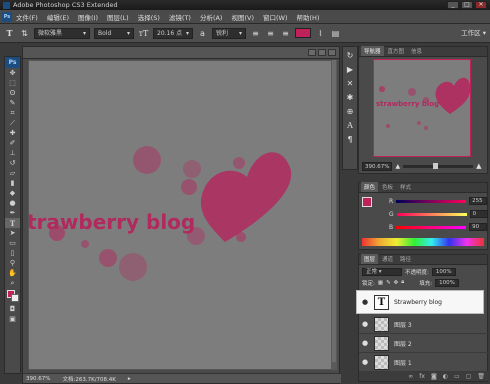 Image resolution: width=490 pixels, height=384 pixels. What do you see at coordinates (445, 376) in the screenshot?
I see `adjustment-icon: ◐` at bounding box center [445, 376].